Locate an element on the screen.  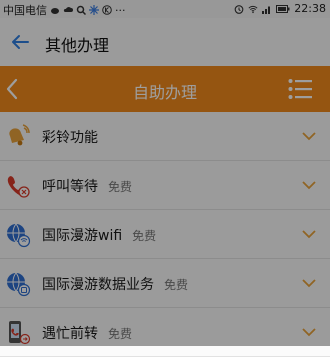
wifi-icon is located at coordinates (253, 9).